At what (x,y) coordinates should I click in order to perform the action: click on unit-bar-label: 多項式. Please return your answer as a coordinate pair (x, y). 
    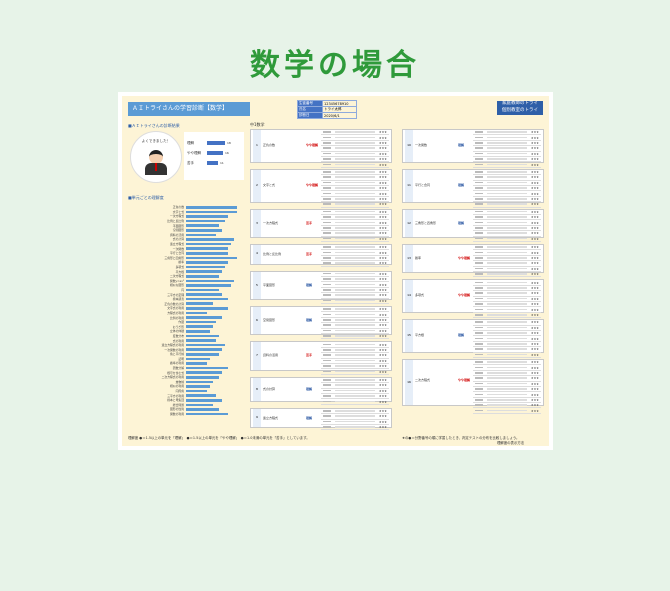
    Looking at the image, I should click on (179, 267).